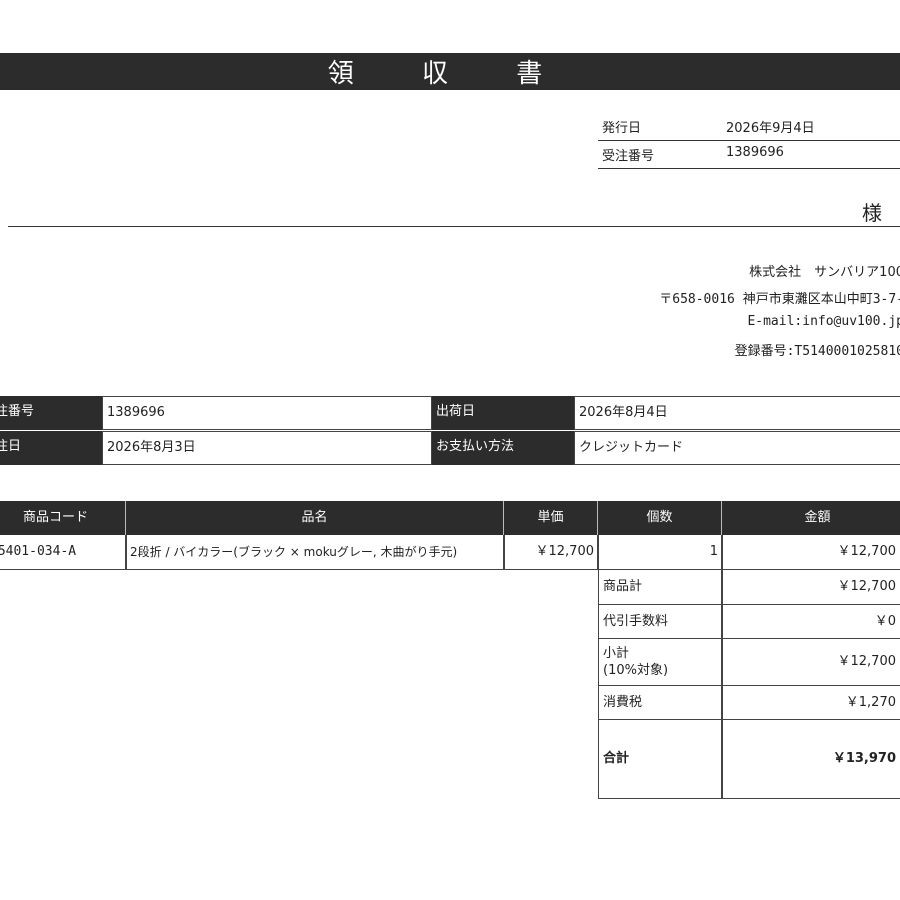  I want to click on issuer-registration-number: 登録番号:T5140001025810, so click(817, 351).